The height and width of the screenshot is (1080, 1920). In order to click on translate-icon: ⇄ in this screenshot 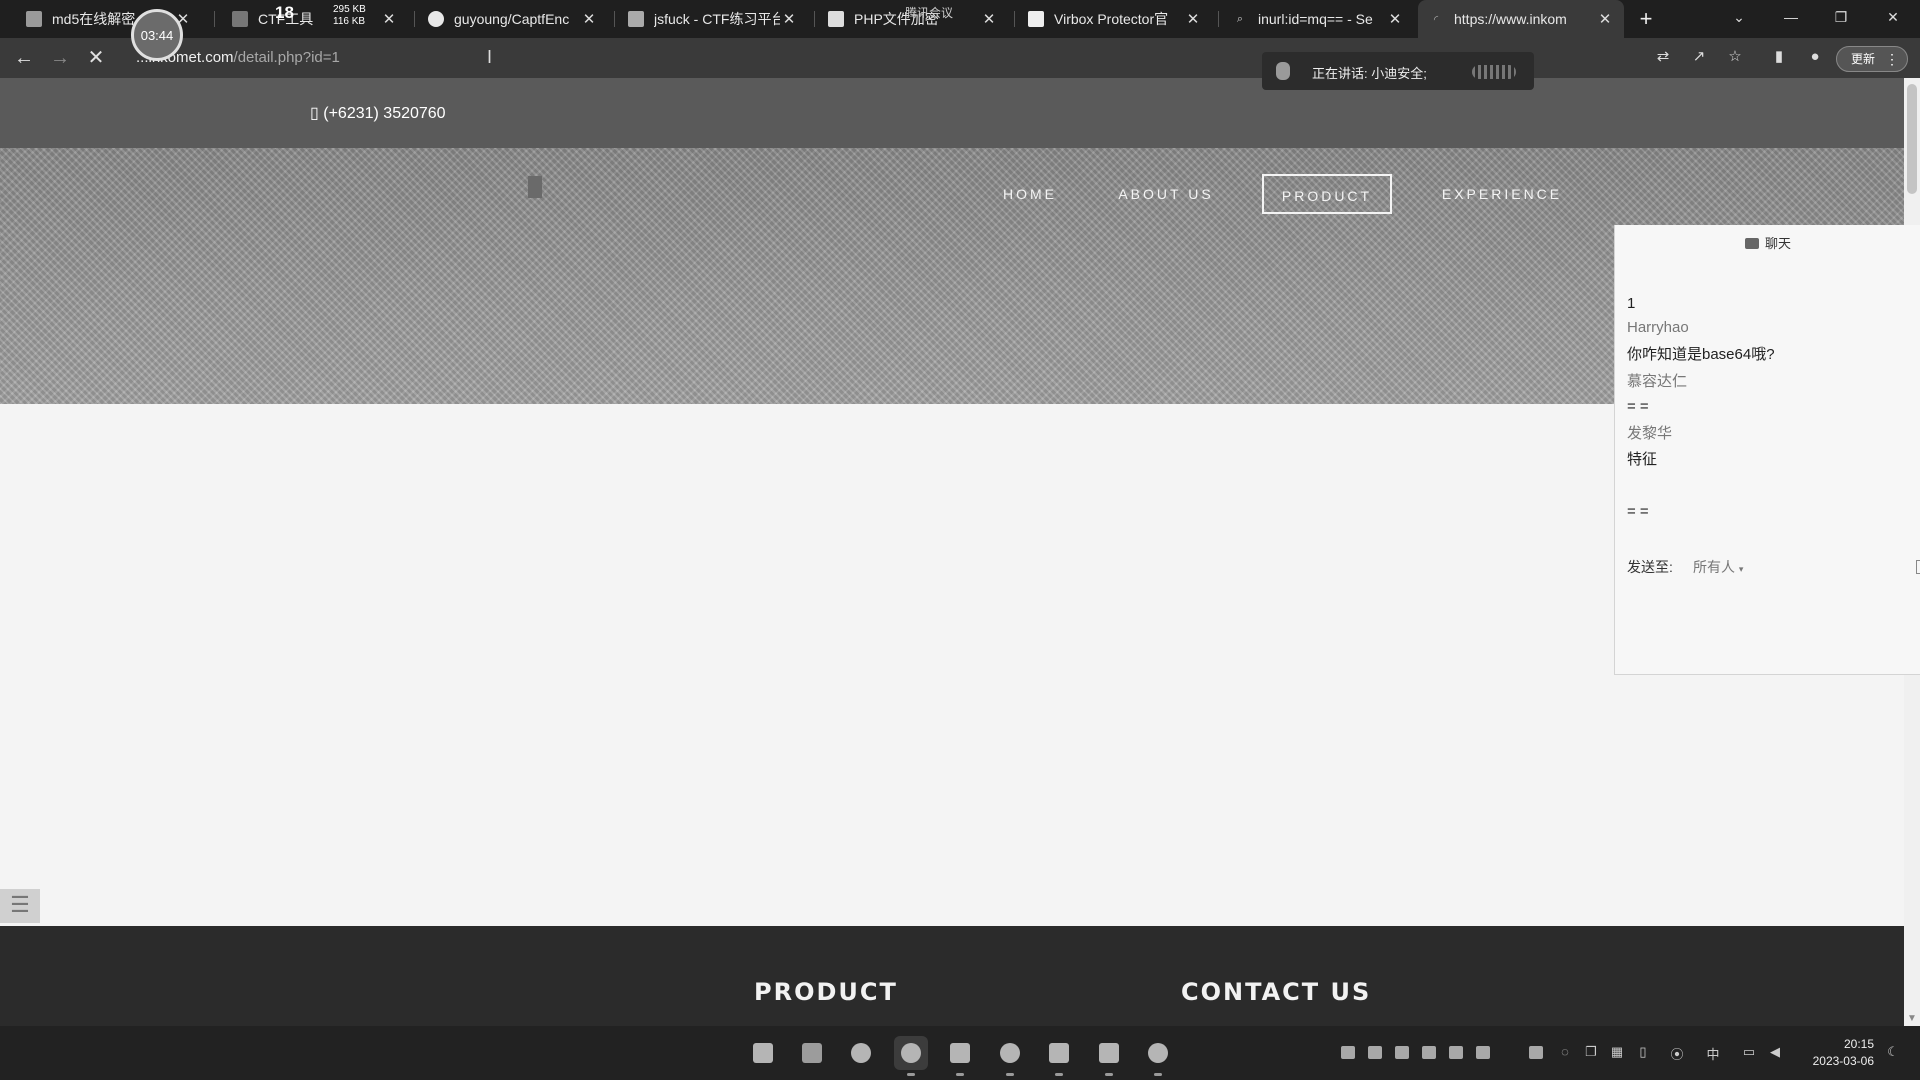, I will do `click(1663, 57)`.